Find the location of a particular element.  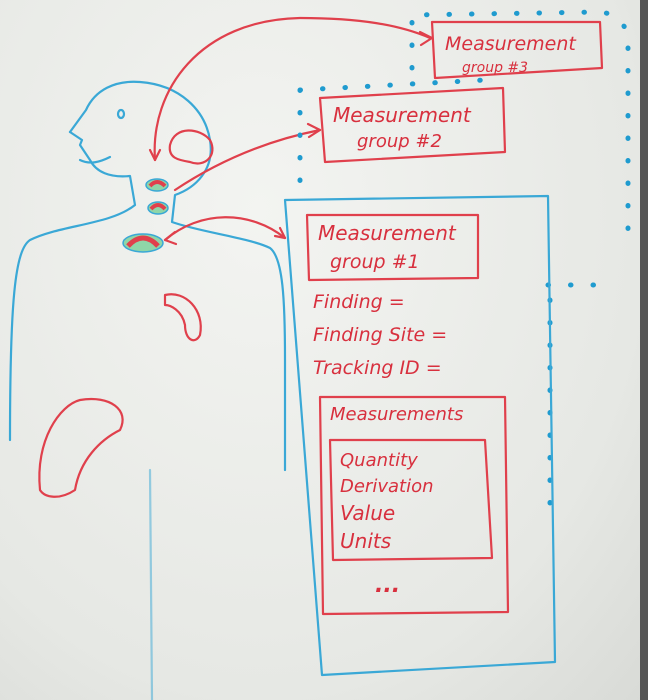

measurement-group-3: Measurement group #3 is located at coordinates (517, 50).